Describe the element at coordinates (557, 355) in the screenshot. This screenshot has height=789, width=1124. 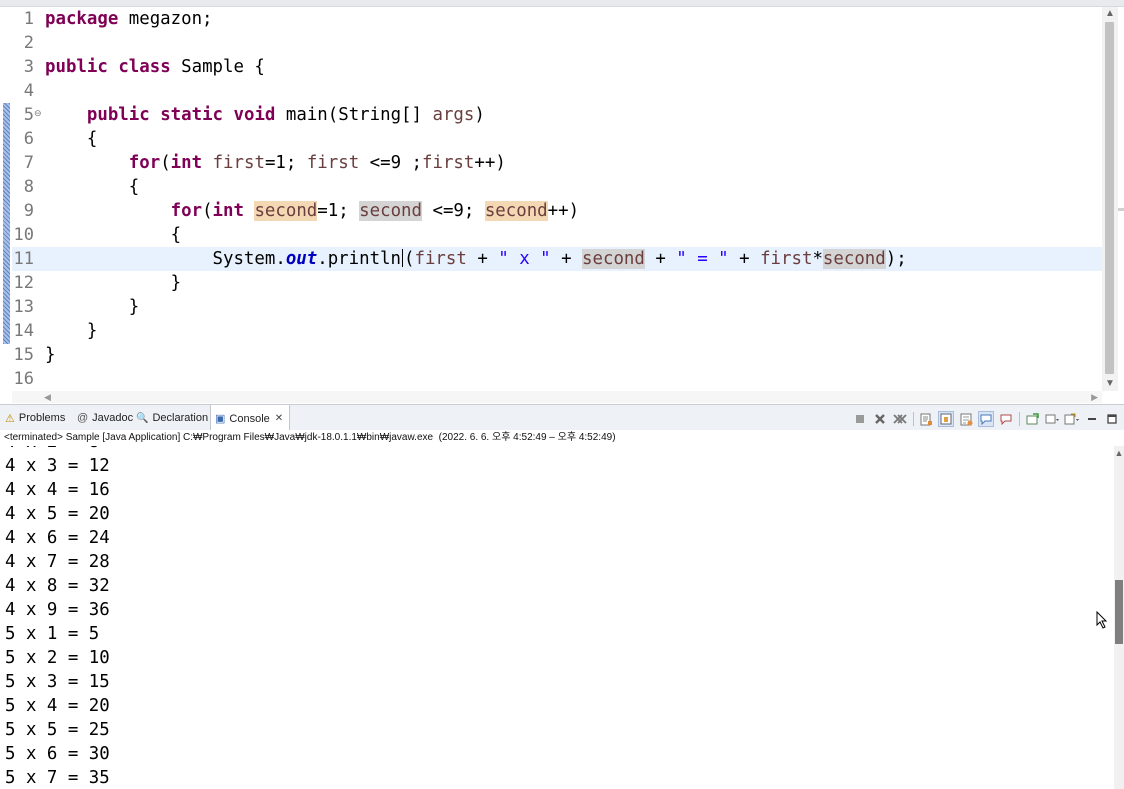
I see `code-line: 15}` at that location.